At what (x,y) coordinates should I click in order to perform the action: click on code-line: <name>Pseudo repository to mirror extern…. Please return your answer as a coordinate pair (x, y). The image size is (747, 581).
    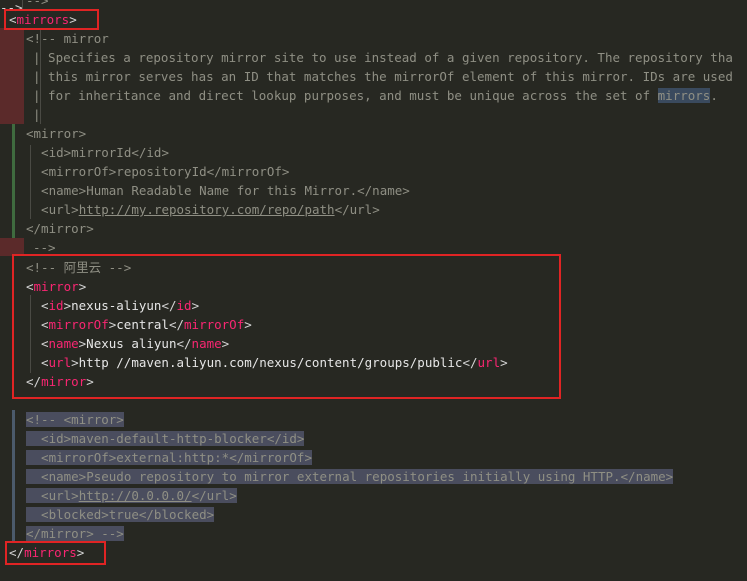
    Looking at the image, I should click on (373, 476).